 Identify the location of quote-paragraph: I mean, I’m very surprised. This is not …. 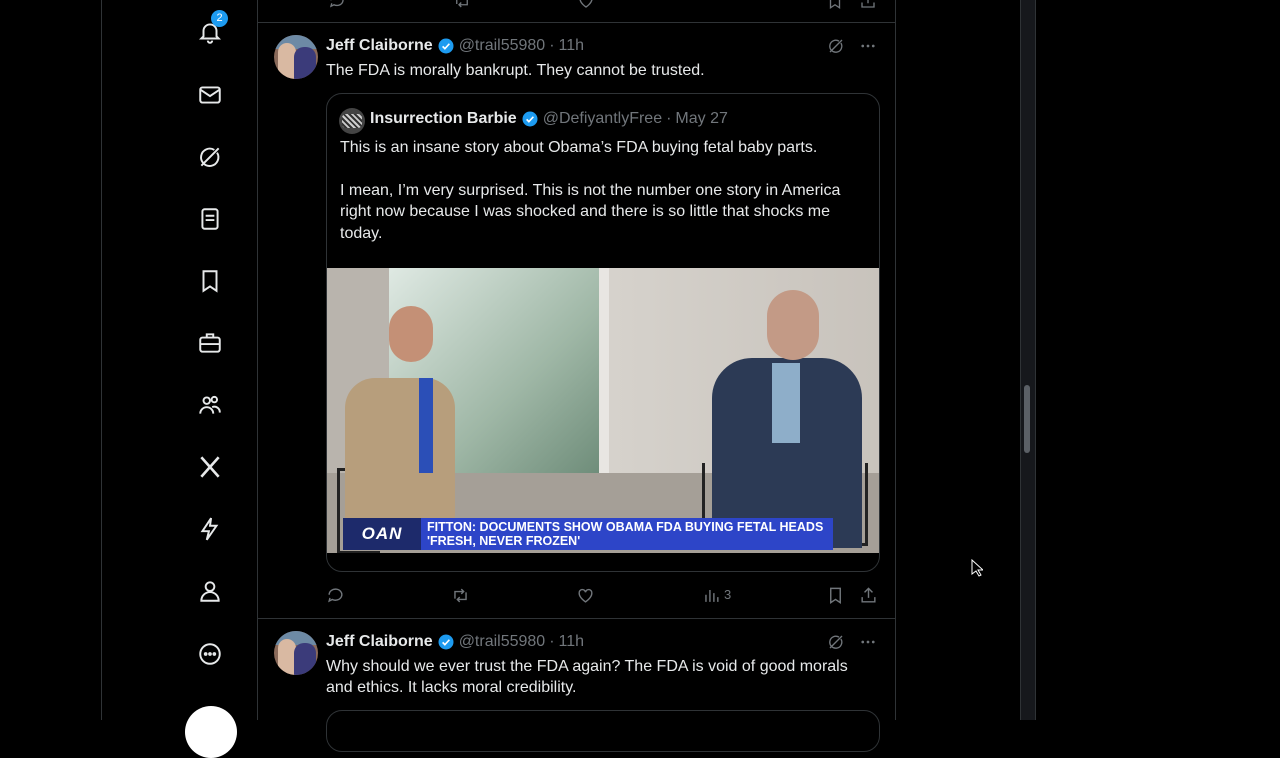
(590, 211).